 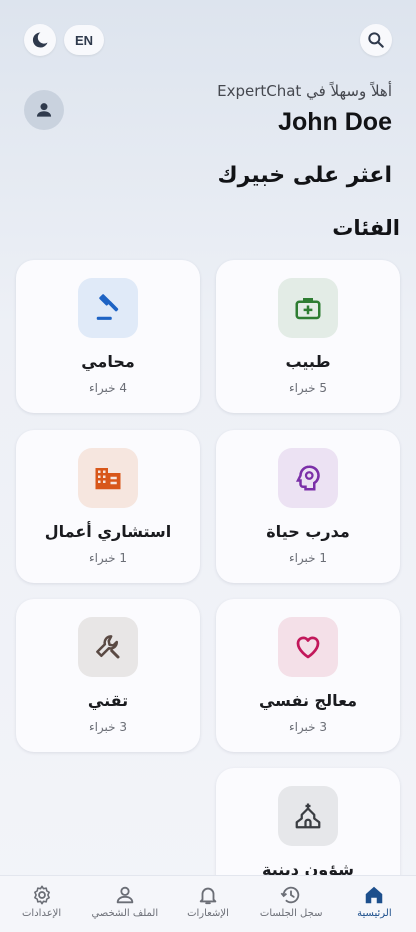 I want to click on nav-label: الملف الشخصي, so click(x=125, y=913).